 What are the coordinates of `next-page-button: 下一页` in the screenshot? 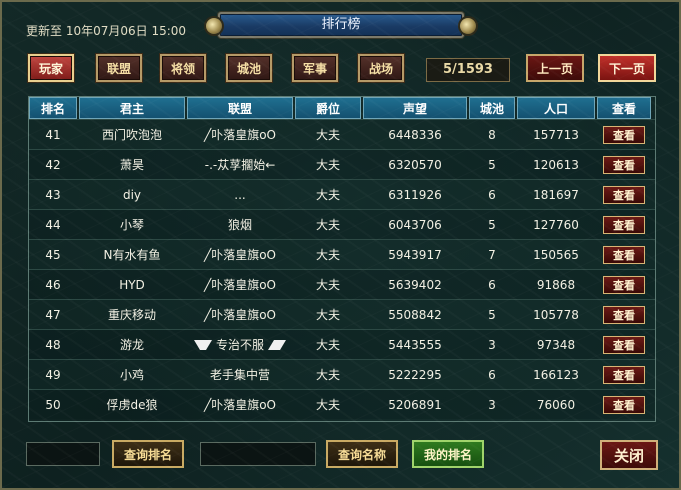 It's located at (627, 68).